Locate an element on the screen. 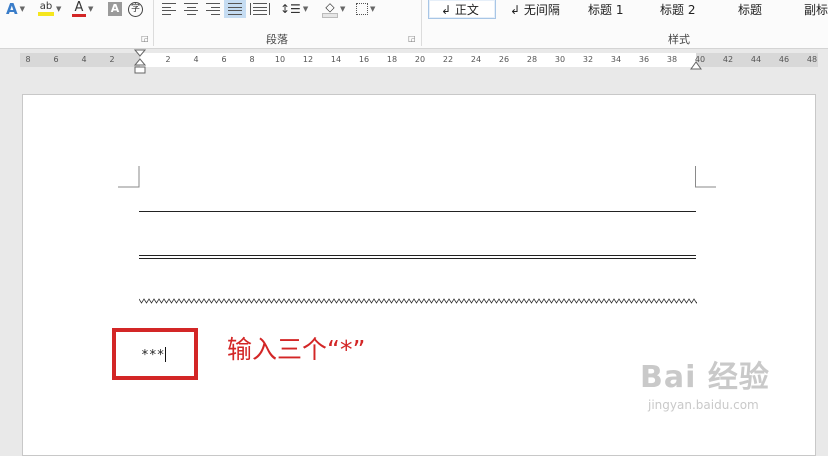  enclose-characters-button: 字 is located at coordinates (135, 9).